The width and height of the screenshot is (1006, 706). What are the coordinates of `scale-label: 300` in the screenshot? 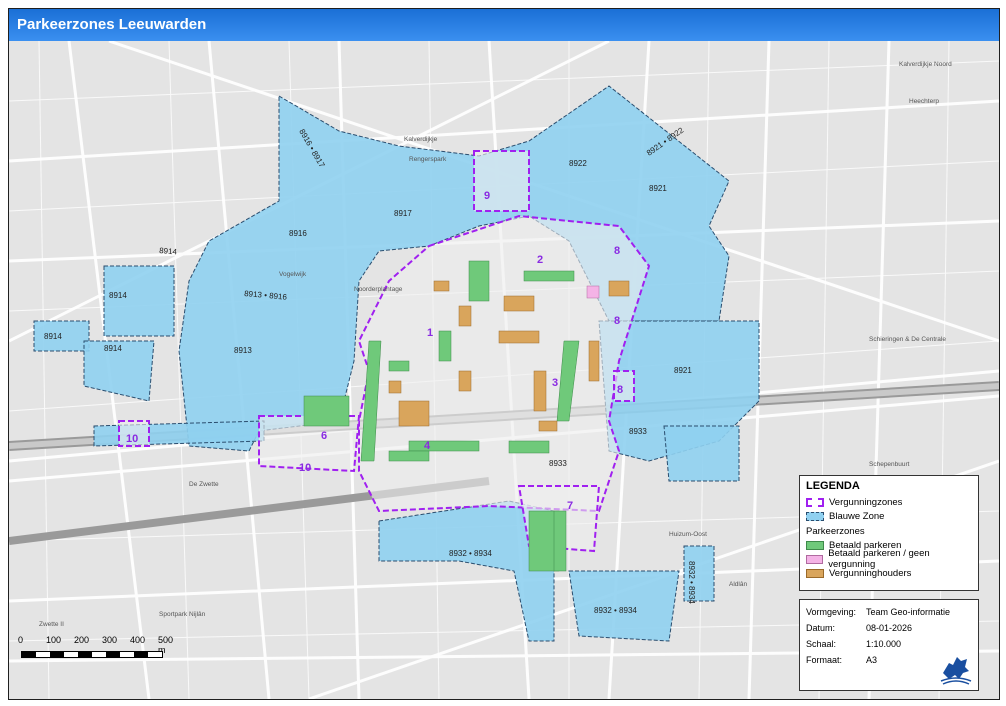 It's located at (110, 640).